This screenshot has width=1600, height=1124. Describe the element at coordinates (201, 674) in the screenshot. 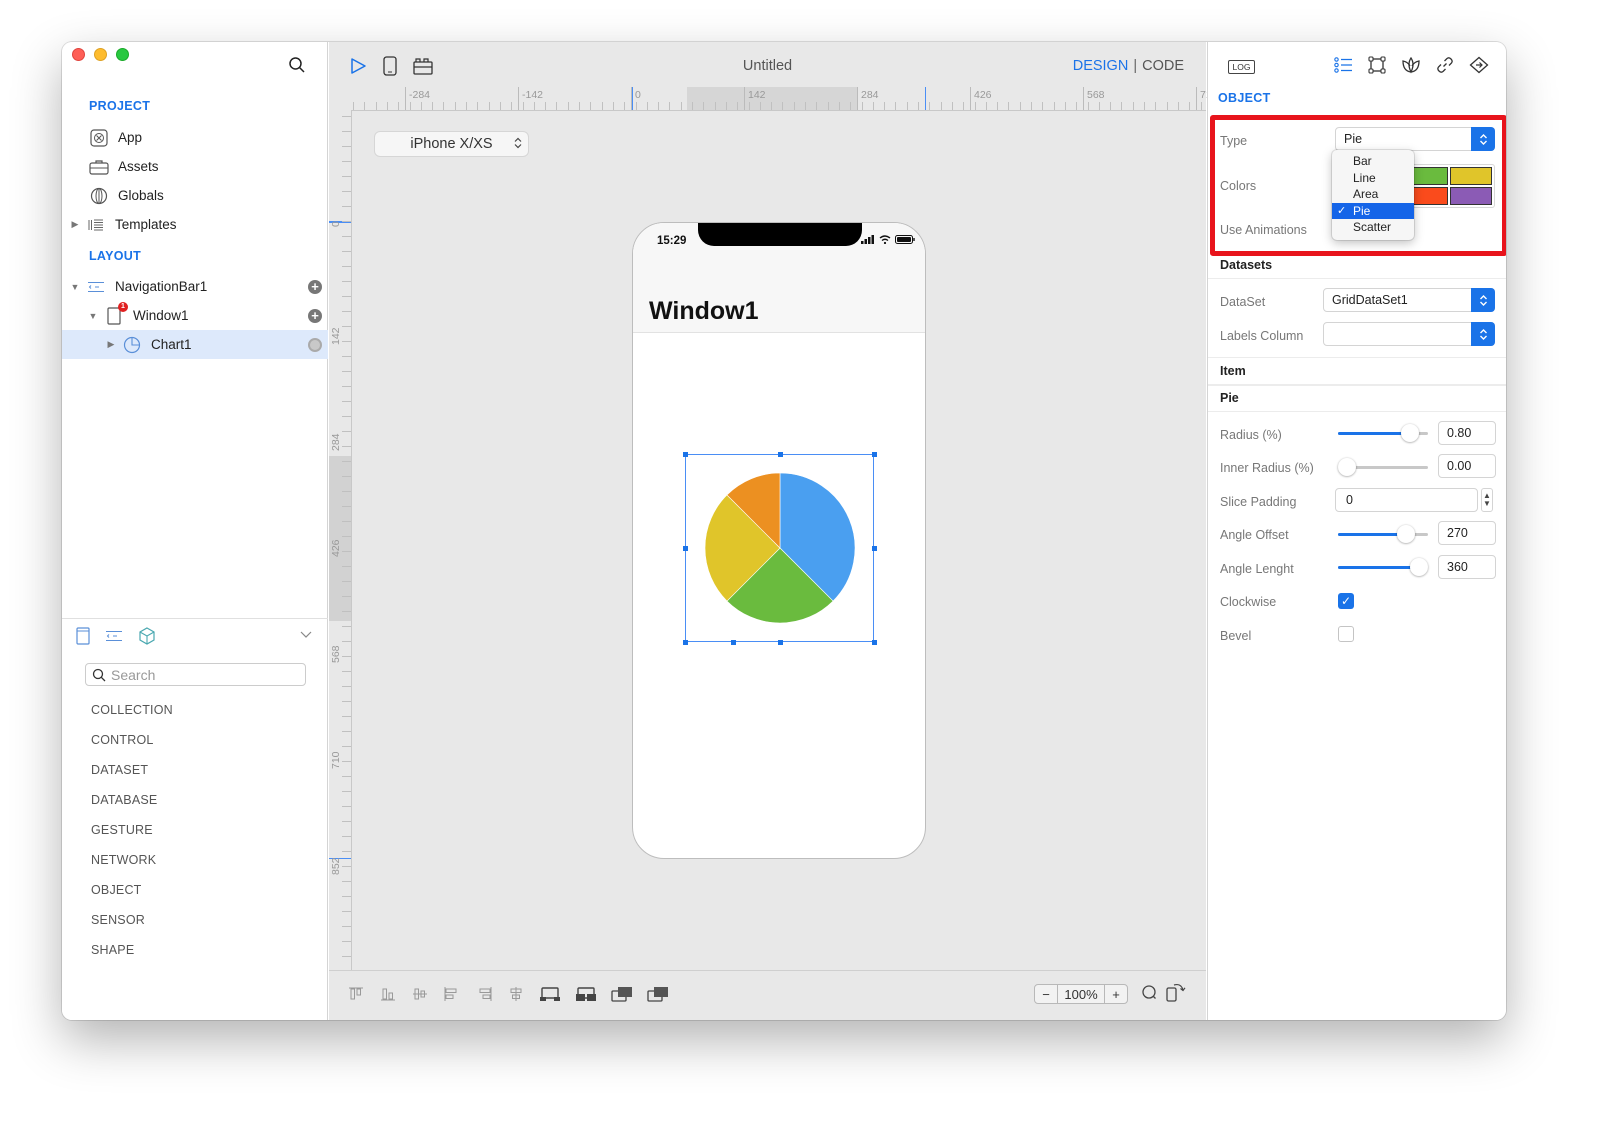

I see `library-search-input` at that location.